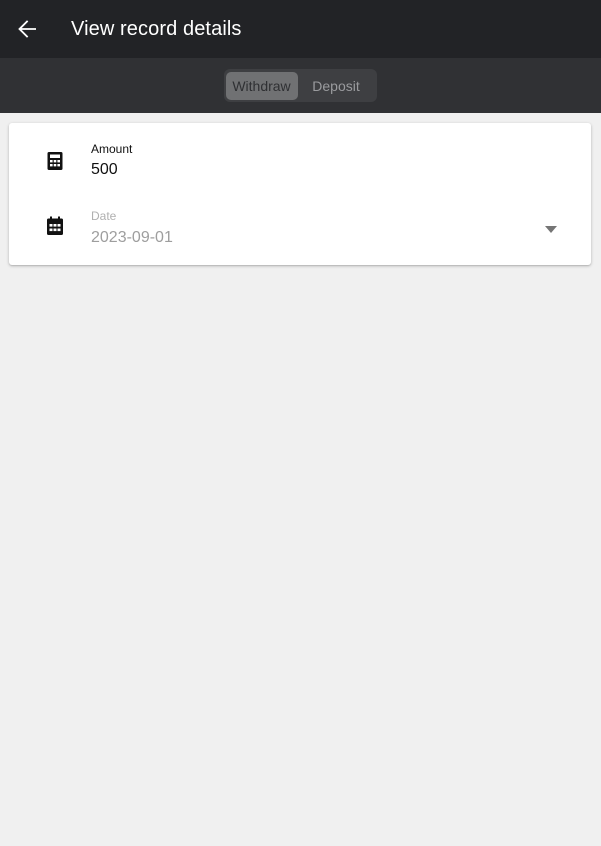 The height and width of the screenshot is (846, 601). What do you see at coordinates (104, 216) in the screenshot?
I see `date-label: Date` at bounding box center [104, 216].